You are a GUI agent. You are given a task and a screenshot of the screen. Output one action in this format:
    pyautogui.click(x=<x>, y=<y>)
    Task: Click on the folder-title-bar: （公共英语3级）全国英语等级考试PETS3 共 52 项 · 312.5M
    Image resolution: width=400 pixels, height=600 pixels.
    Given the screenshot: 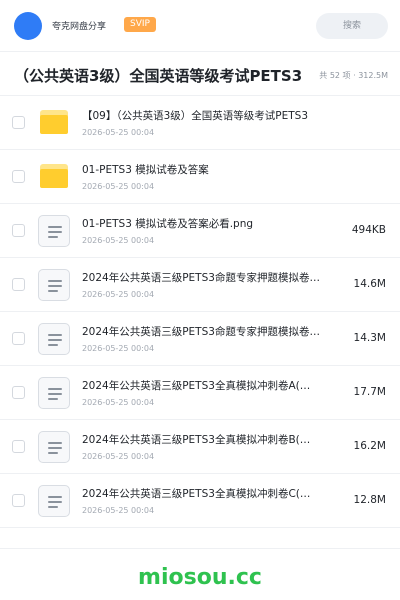 What is the action you would take?
    pyautogui.click(x=200, y=74)
    